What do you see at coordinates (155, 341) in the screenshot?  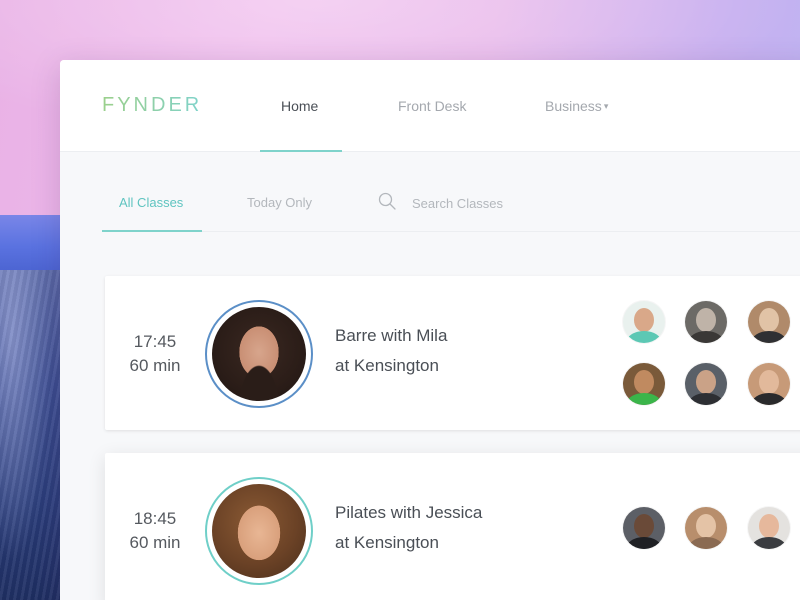 I see `class-start-time: 17:45` at bounding box center [155, 341].